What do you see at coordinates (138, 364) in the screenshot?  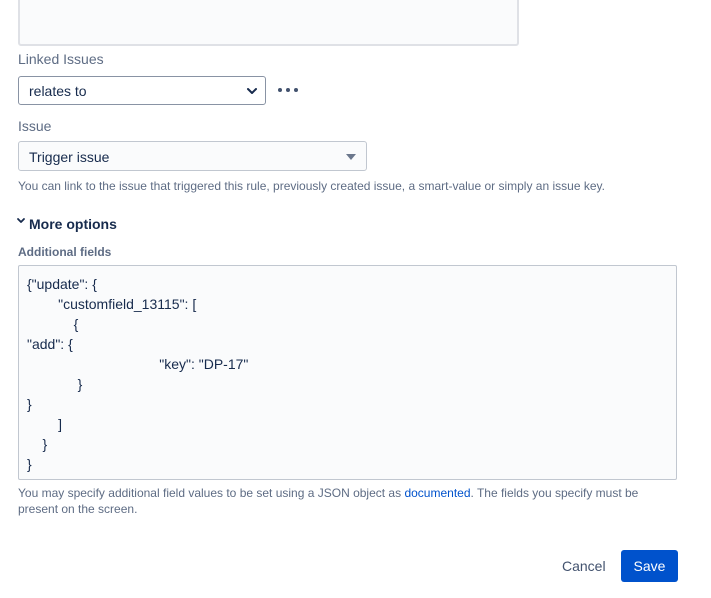 I see `json-line: "key": "DP-17"` at bounding box center [138, 364].